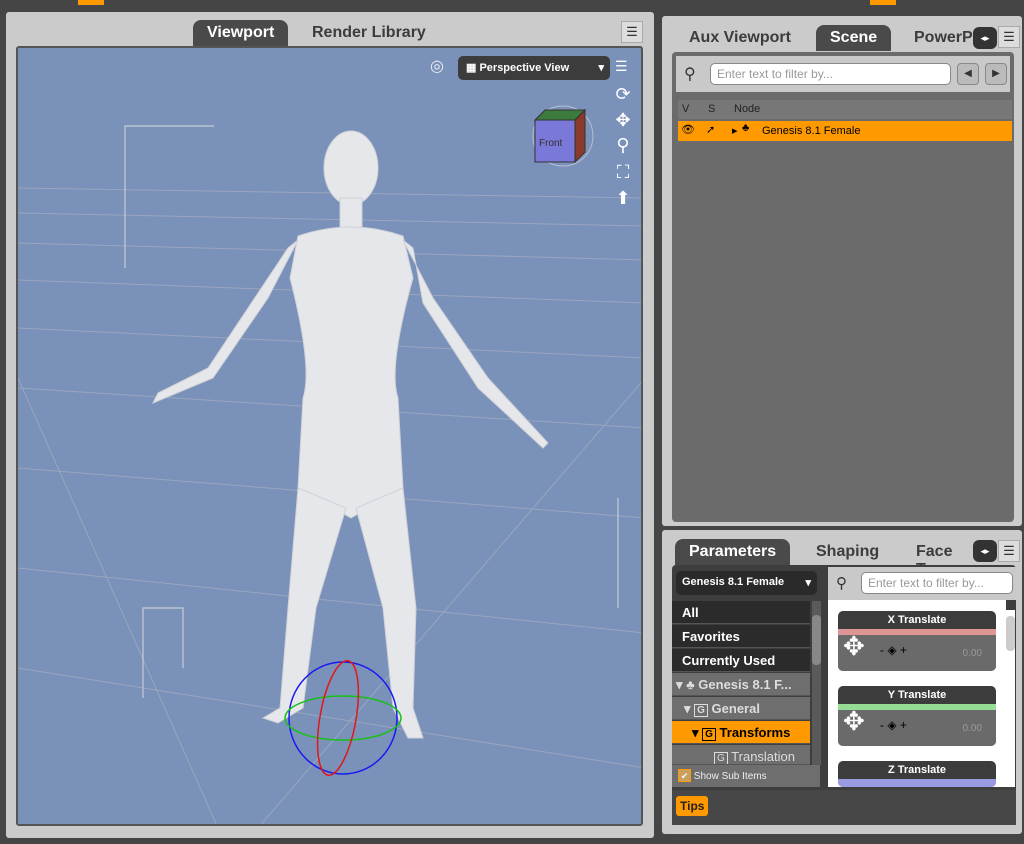 The image size is (1024, 844). I want to click on tree-translation: G Translation, so click(741, 755).